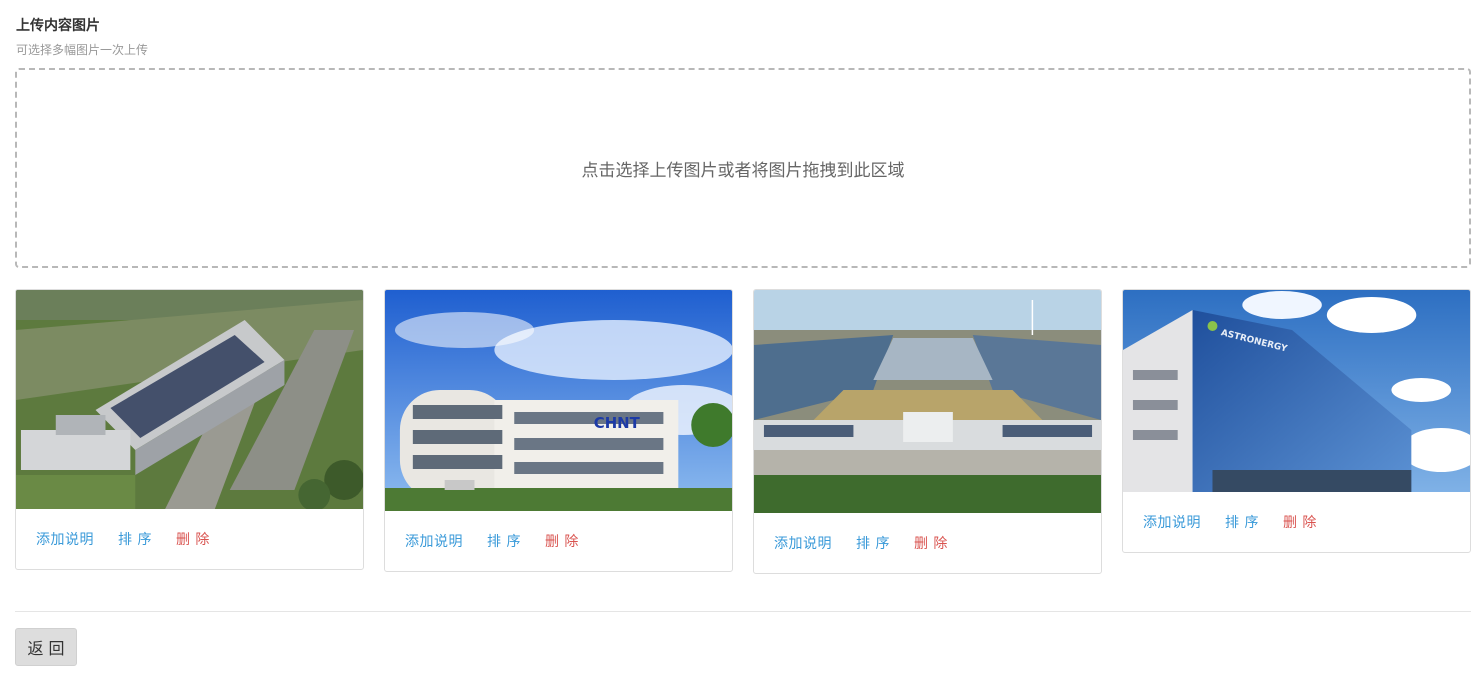 The image size is (1483, 681). Describe the element at coordinates (743, 611) in the screenshot. I see `divider` at that location.